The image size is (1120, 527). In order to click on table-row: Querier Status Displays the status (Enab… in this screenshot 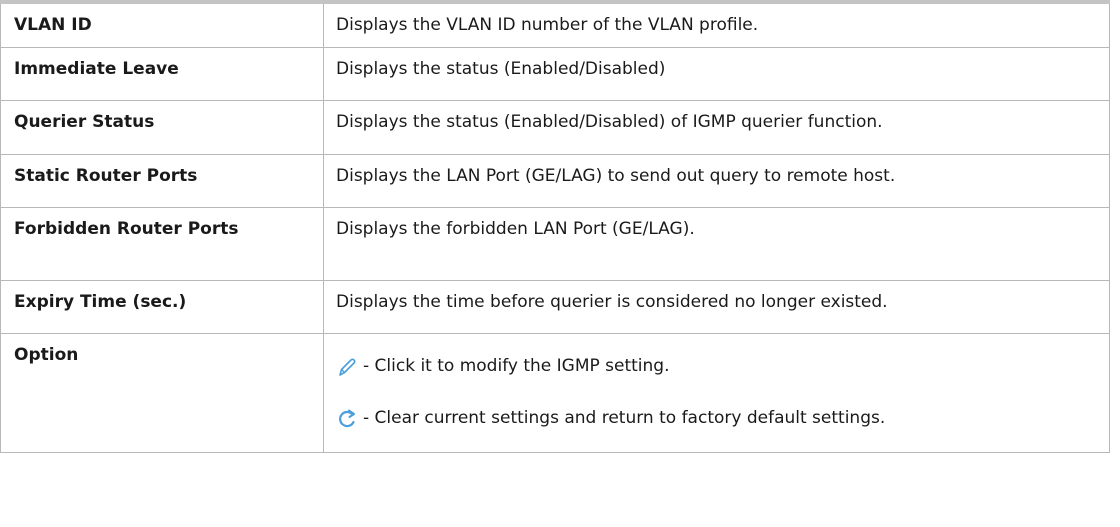, I will do `click(555, 127)`.